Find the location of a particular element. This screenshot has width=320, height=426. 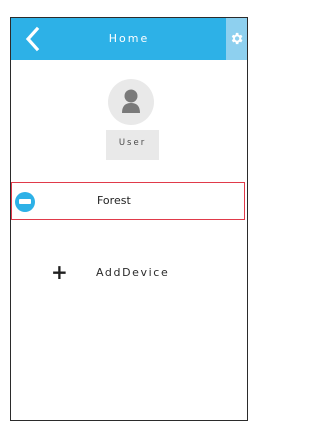

plus-icon: + is located at coordinates (59, 272).